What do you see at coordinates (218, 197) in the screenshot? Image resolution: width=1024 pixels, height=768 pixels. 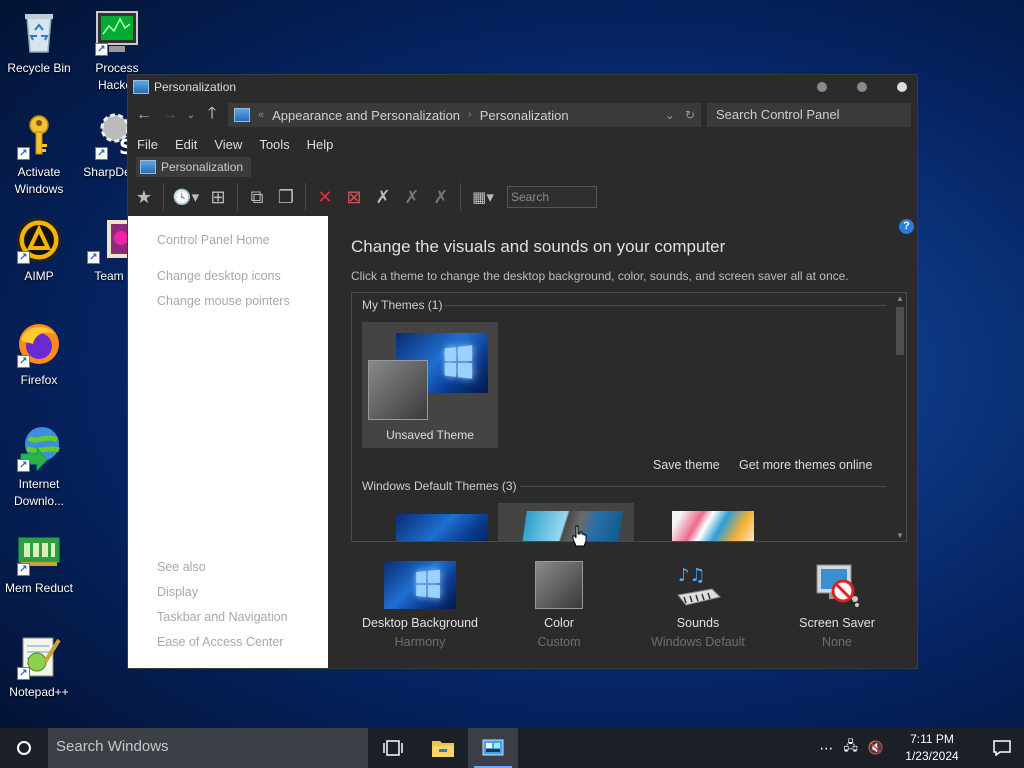 I see `windows-logo-icon: ⊞` at bounding box center [218, 197].